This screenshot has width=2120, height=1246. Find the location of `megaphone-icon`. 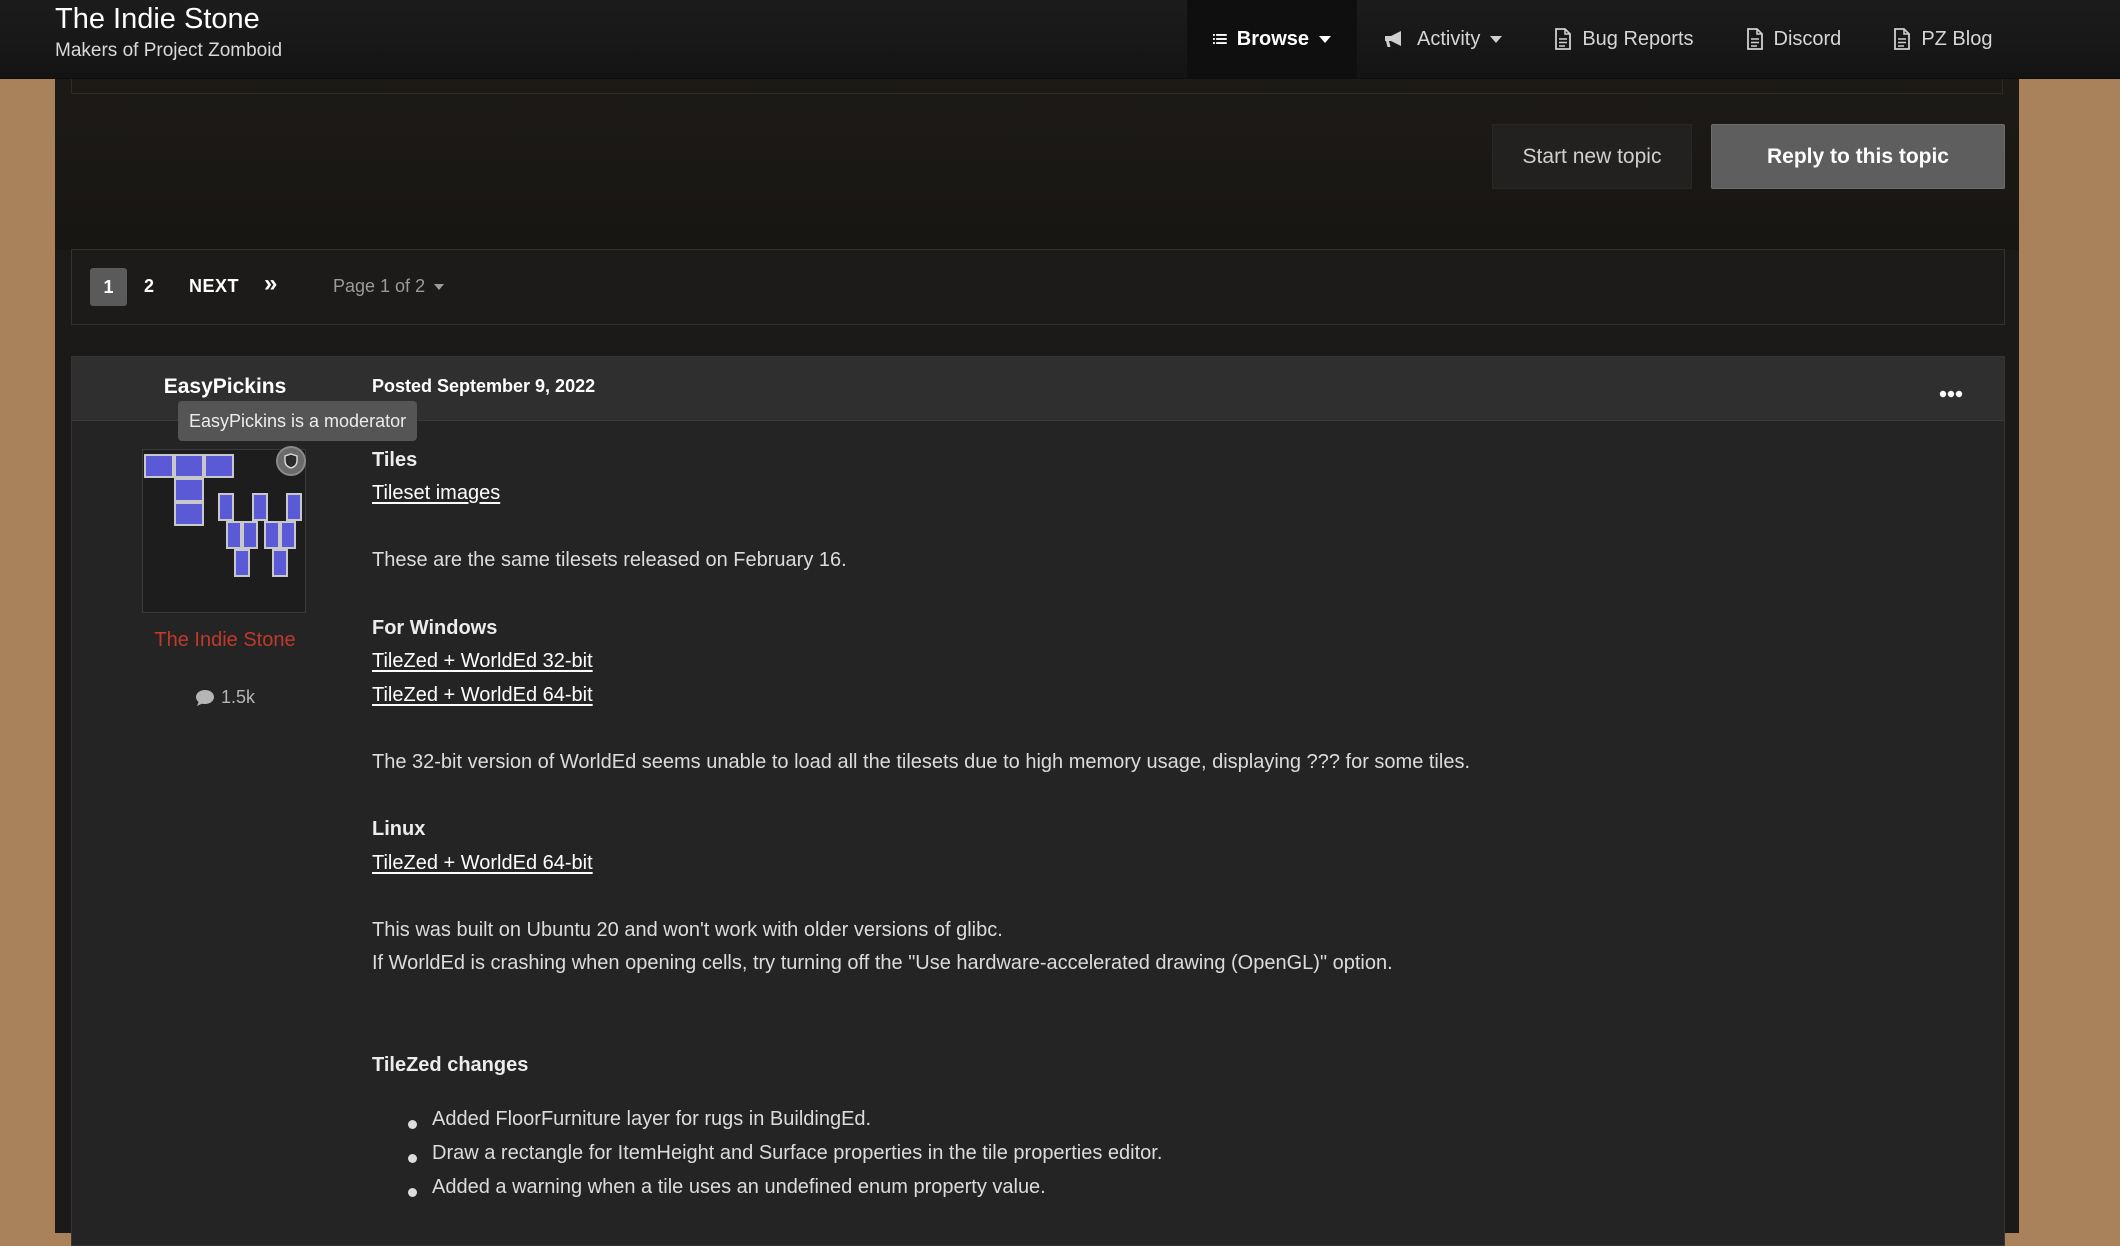

megaphone-icon is located at coordinates (1393, 39).